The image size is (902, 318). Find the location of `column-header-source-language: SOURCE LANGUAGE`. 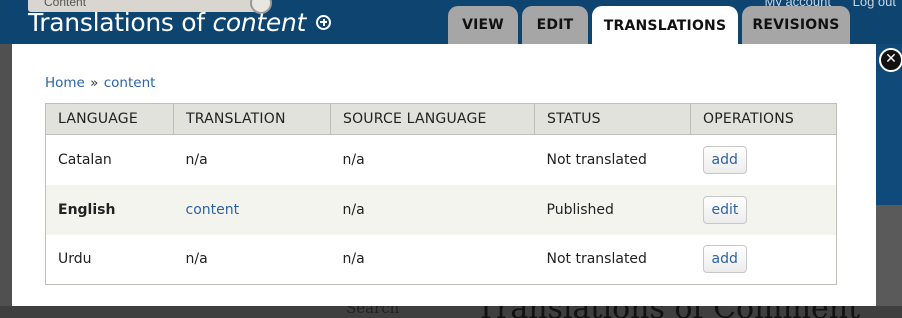

column-header-source-language: SOURCE LANGUAGE is located at coordinates (432, 119).